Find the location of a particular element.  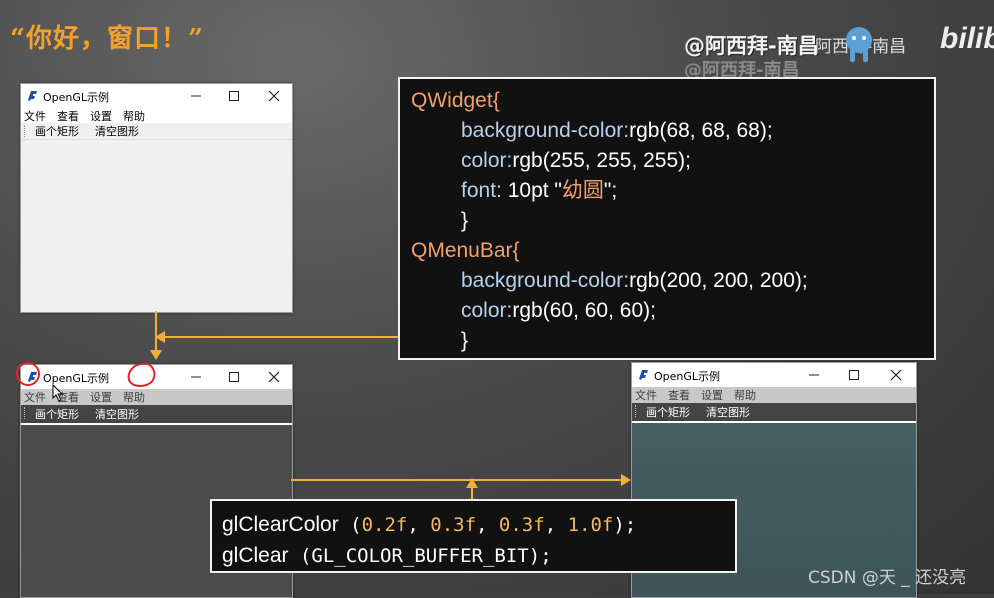

gl-number: 1.0f is located at coordinates (590, 525).